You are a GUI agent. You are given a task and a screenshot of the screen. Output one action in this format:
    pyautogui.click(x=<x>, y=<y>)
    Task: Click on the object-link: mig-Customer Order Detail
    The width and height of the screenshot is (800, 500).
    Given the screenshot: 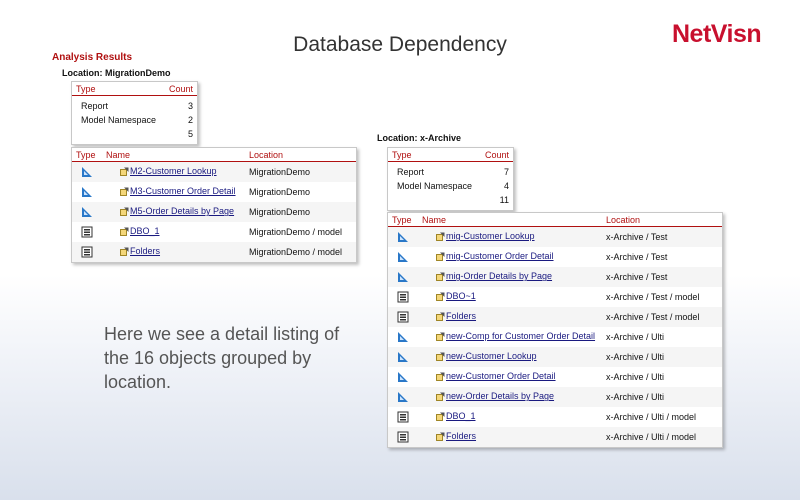 What is the action you would take?
    pyautogui.click(x=500, y=256)
    